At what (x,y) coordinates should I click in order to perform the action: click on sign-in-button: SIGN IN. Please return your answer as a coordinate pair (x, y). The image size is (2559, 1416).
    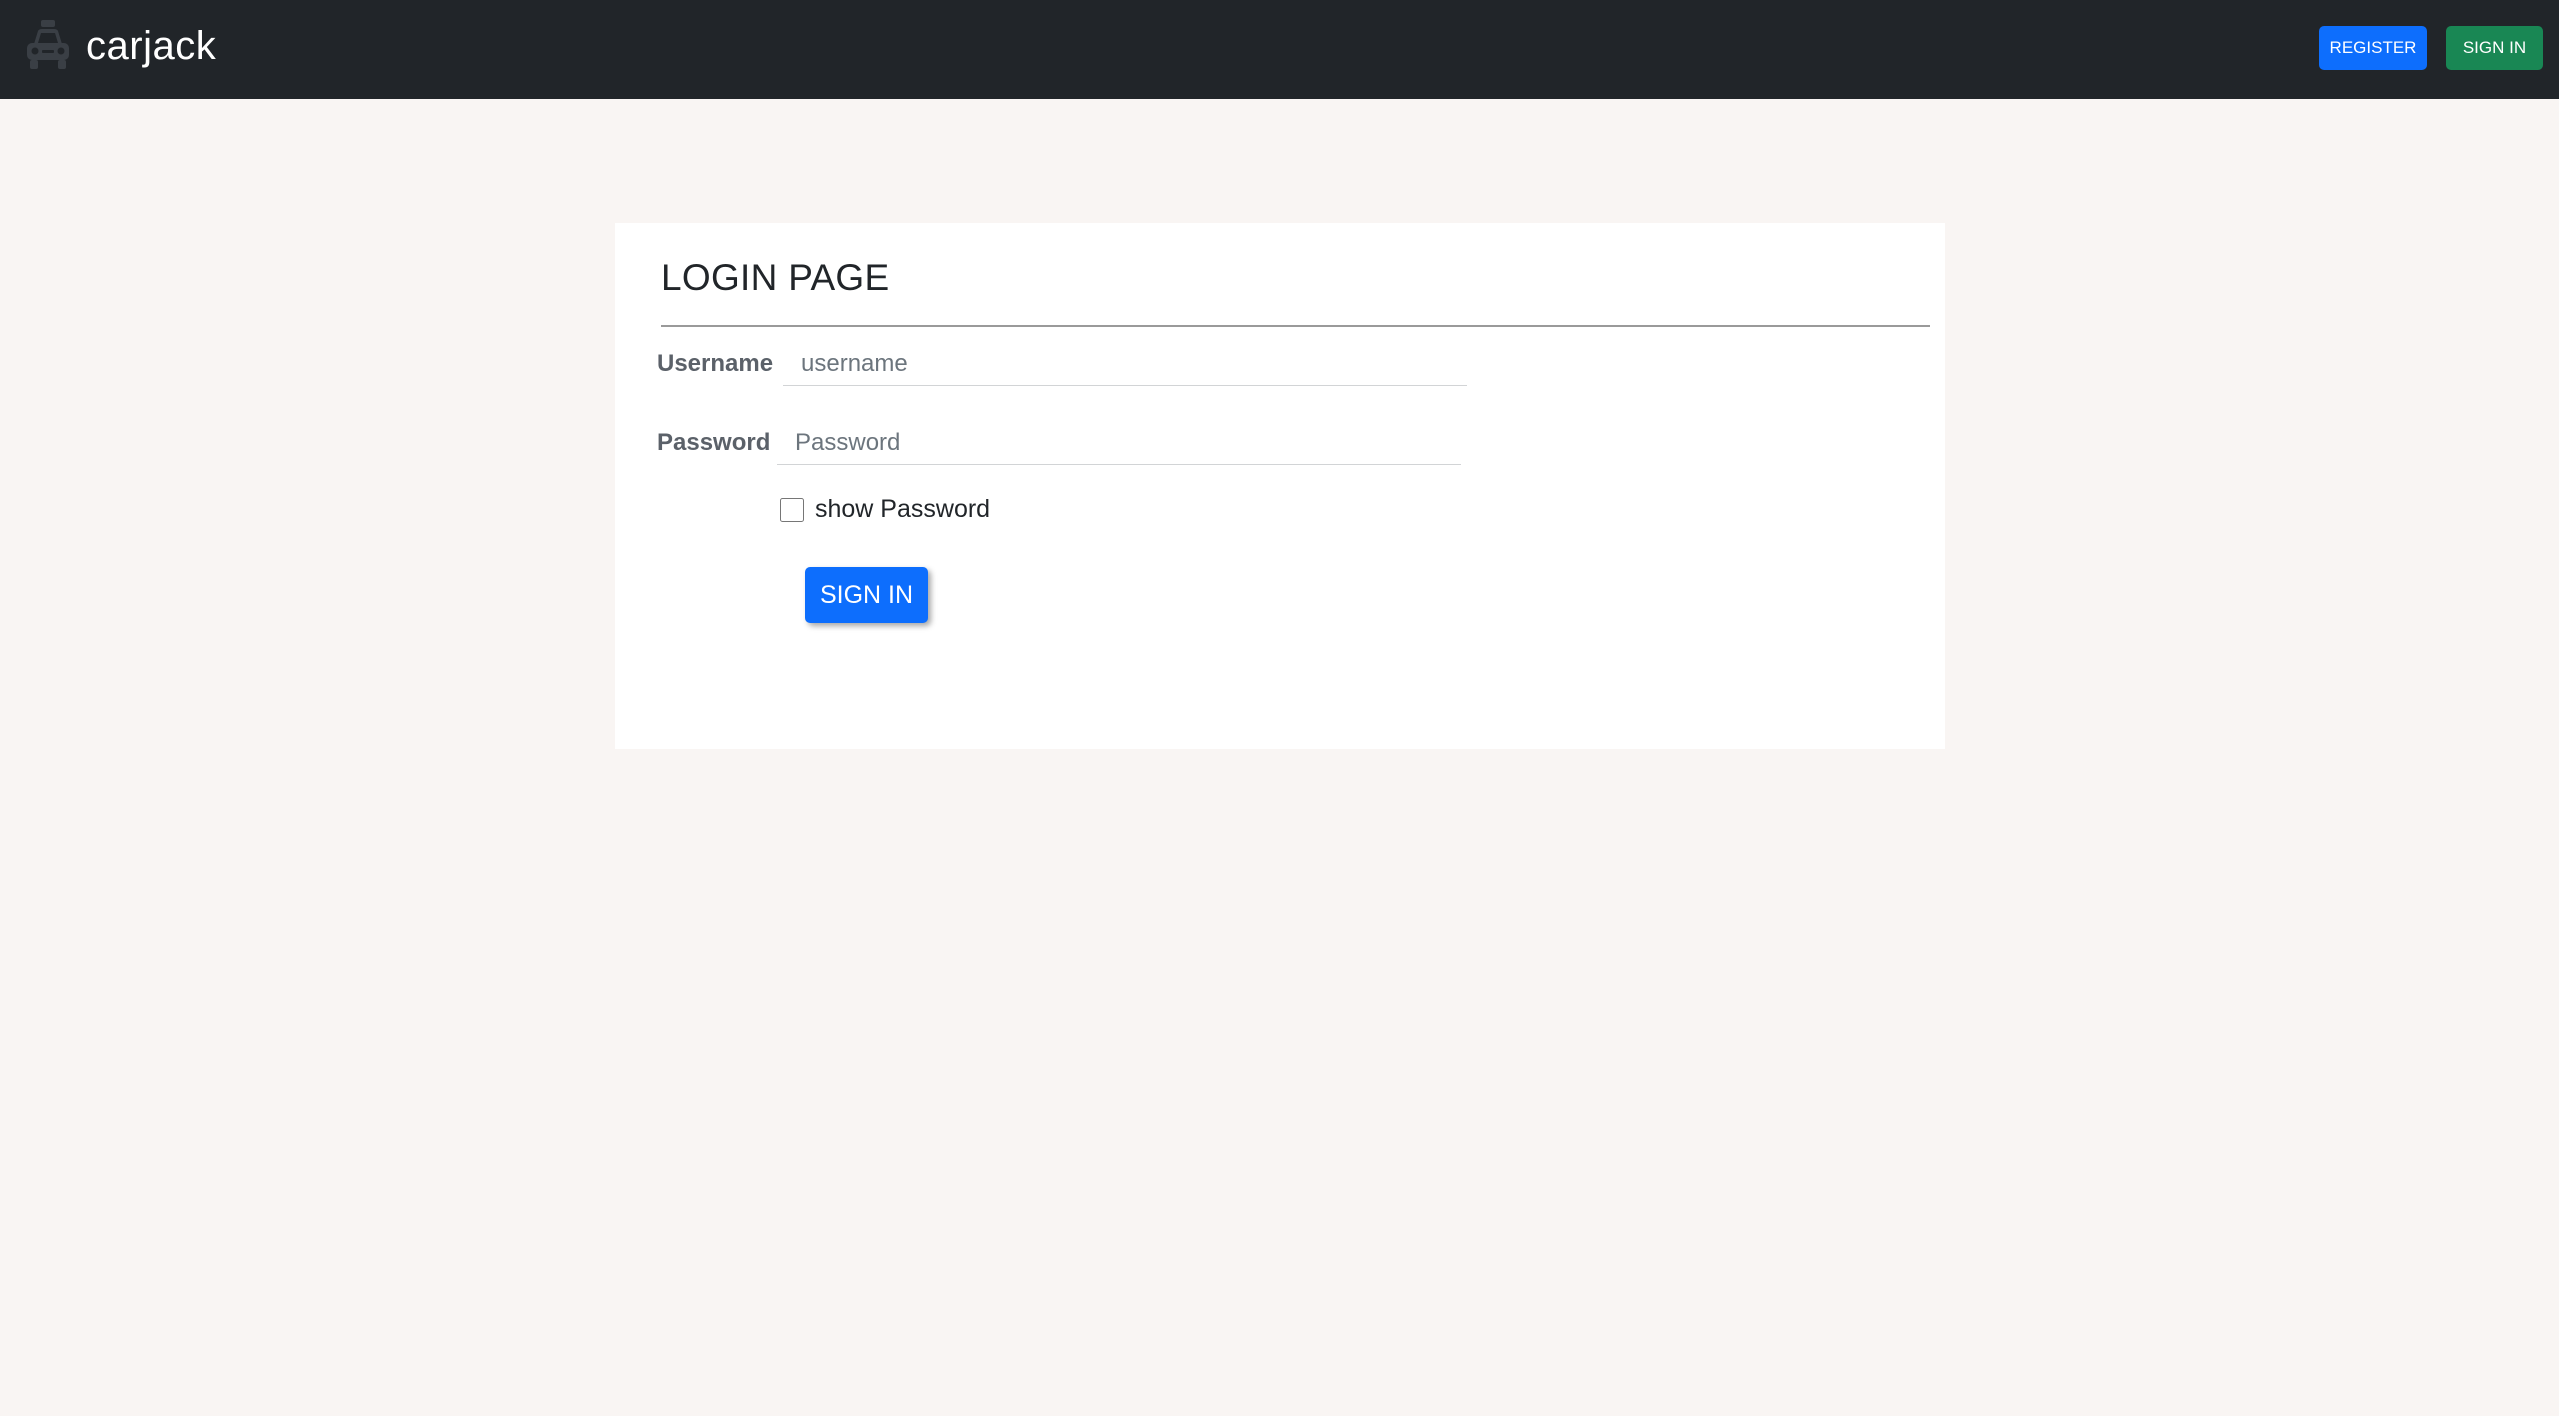
    Looking at the image, I should click on (866, 595).